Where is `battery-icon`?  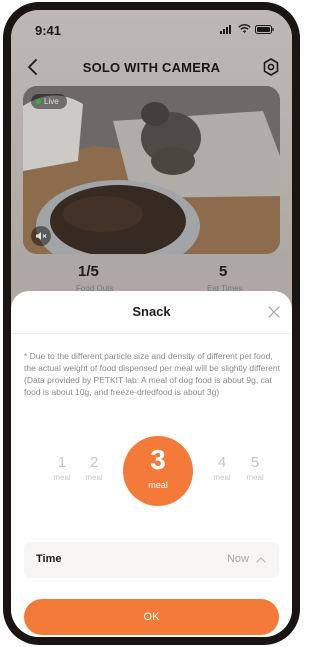
battery-icon is located at coordinates (264, 29).